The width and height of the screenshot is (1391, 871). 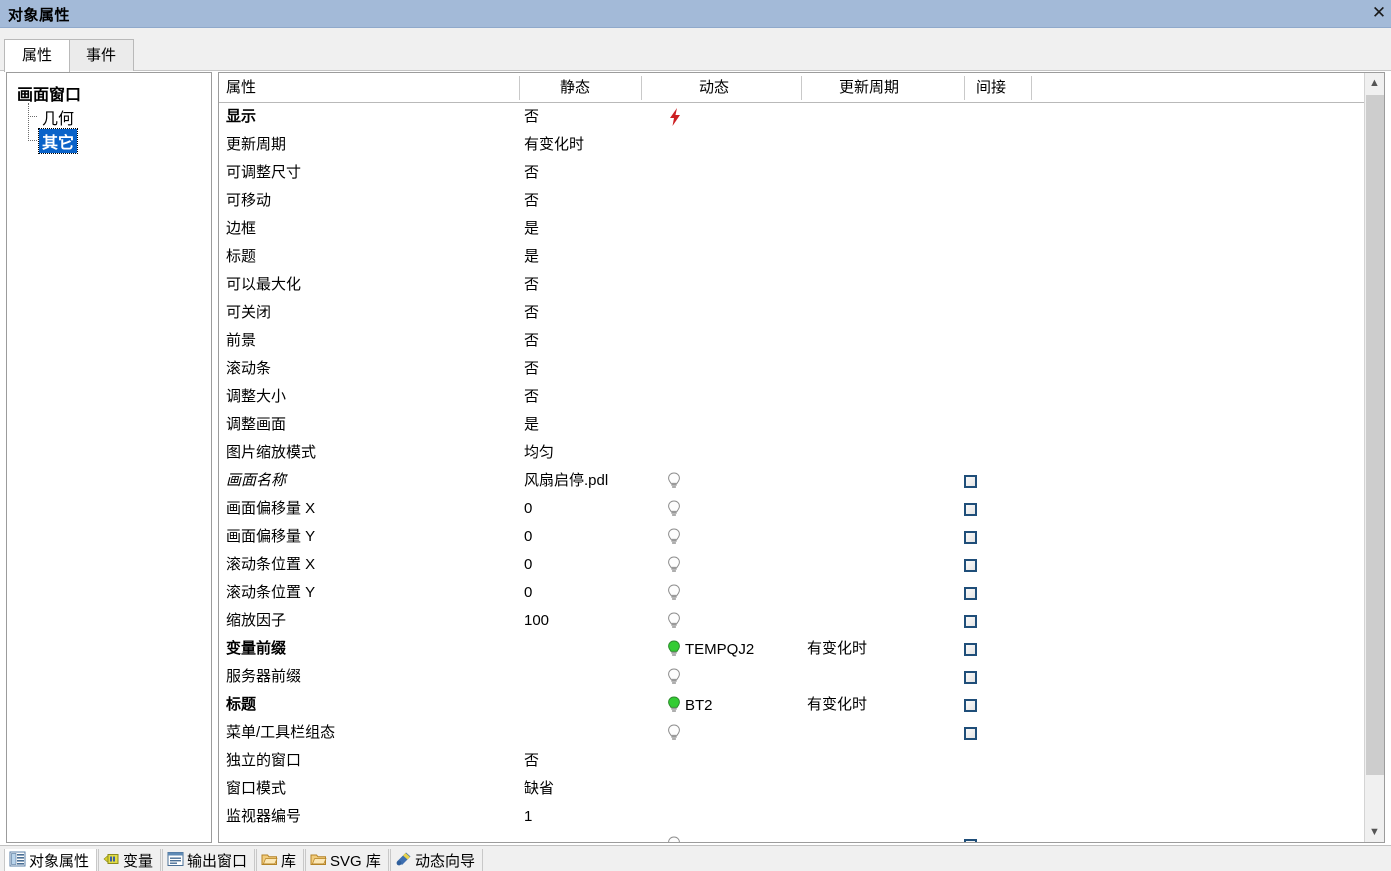 What do you see at coordinates (791, 313) in the screenshot?
I see `property-row: 可关闭 否` at bounding box center [791, 313].